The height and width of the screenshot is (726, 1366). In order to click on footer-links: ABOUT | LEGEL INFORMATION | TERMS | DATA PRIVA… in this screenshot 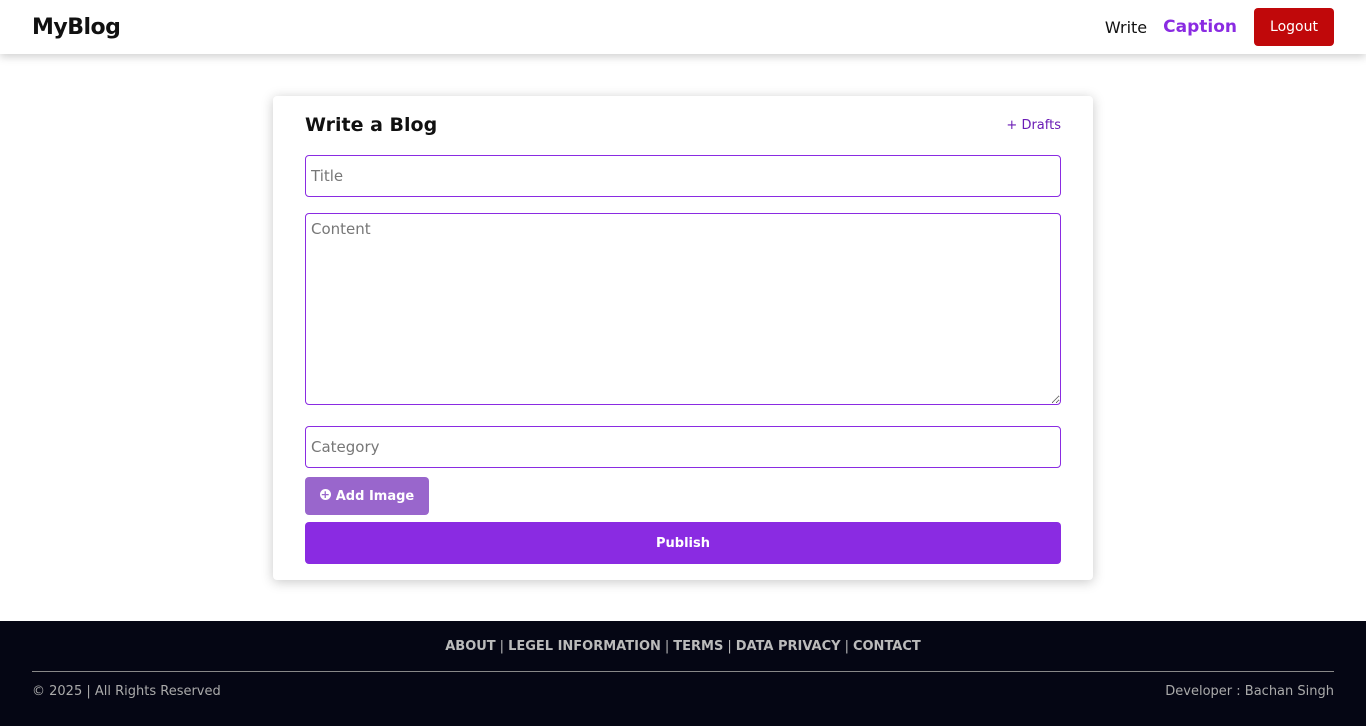, I will do `click(683, 646)`.